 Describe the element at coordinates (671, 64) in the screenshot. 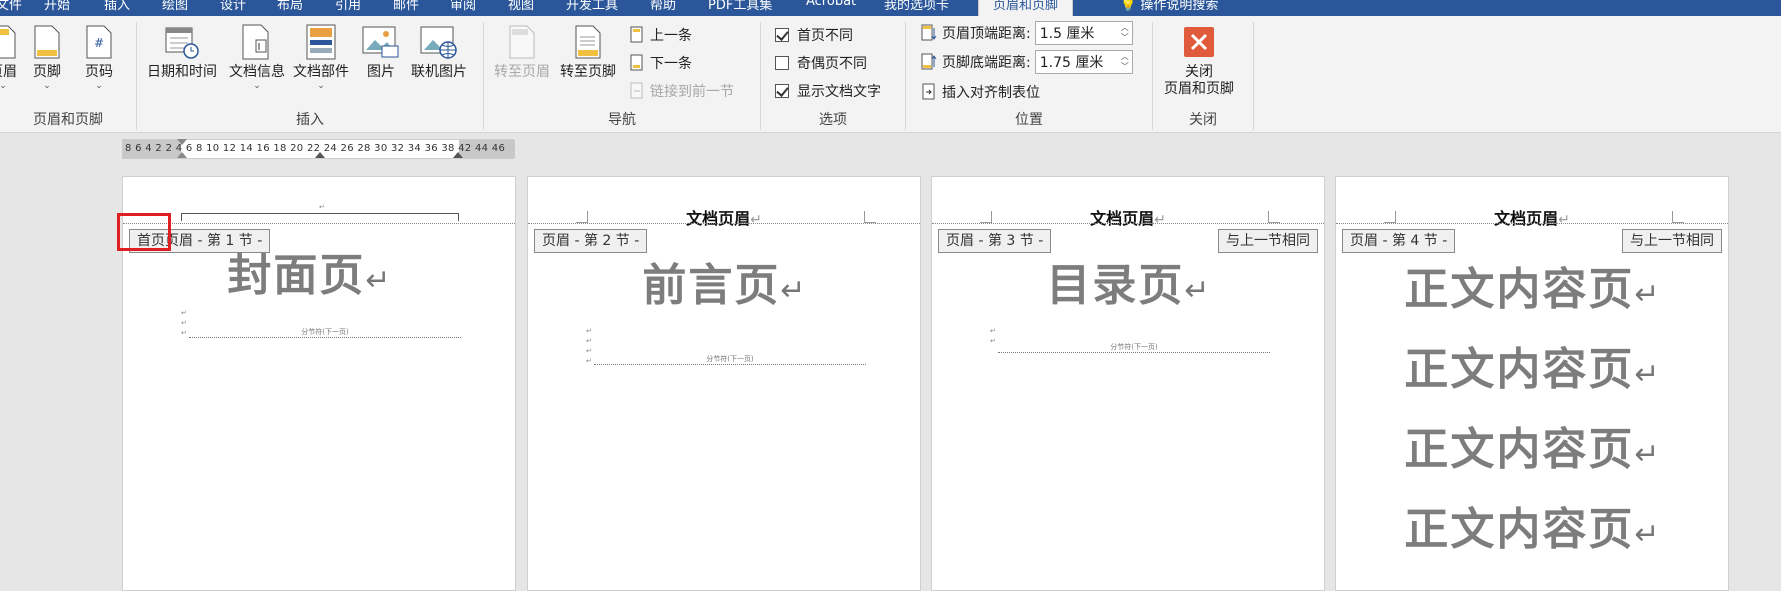

I see `next-label: 下一条` at that location.